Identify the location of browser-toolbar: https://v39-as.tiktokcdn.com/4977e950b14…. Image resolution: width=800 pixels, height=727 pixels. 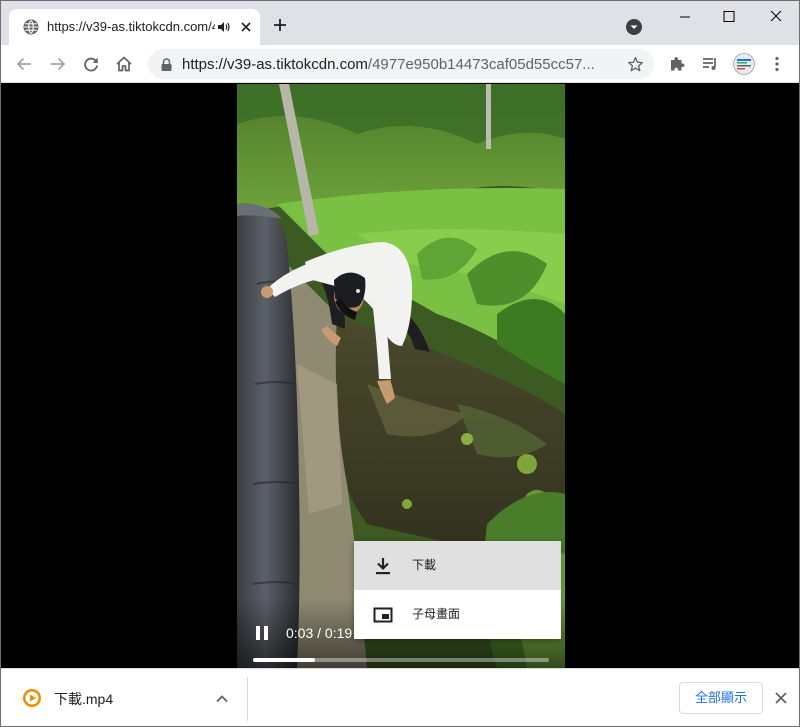
(400, 64).